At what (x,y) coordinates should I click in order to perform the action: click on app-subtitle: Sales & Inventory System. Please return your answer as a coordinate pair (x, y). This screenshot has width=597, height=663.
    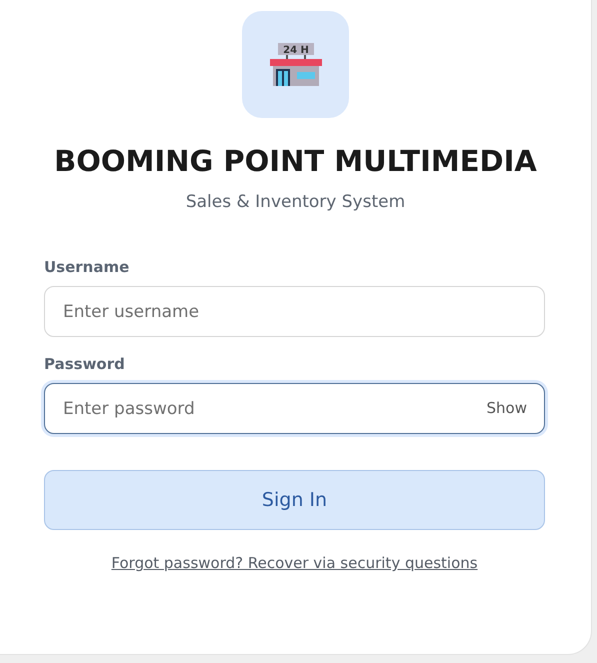
    Looking at the image, I should click on (296, 202).